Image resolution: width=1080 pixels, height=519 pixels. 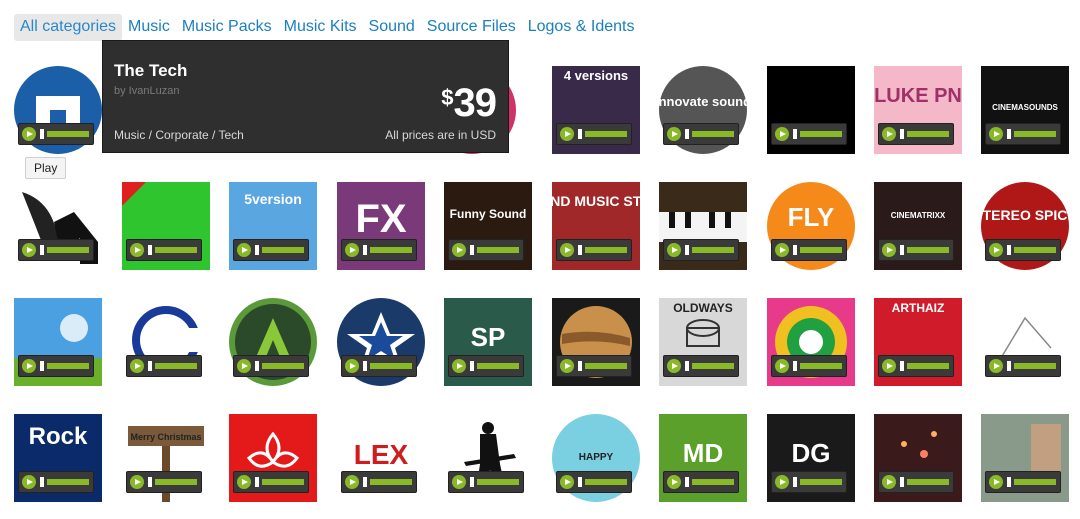 I want to click on item-tile-guitarist, so click(x=488, y=458).